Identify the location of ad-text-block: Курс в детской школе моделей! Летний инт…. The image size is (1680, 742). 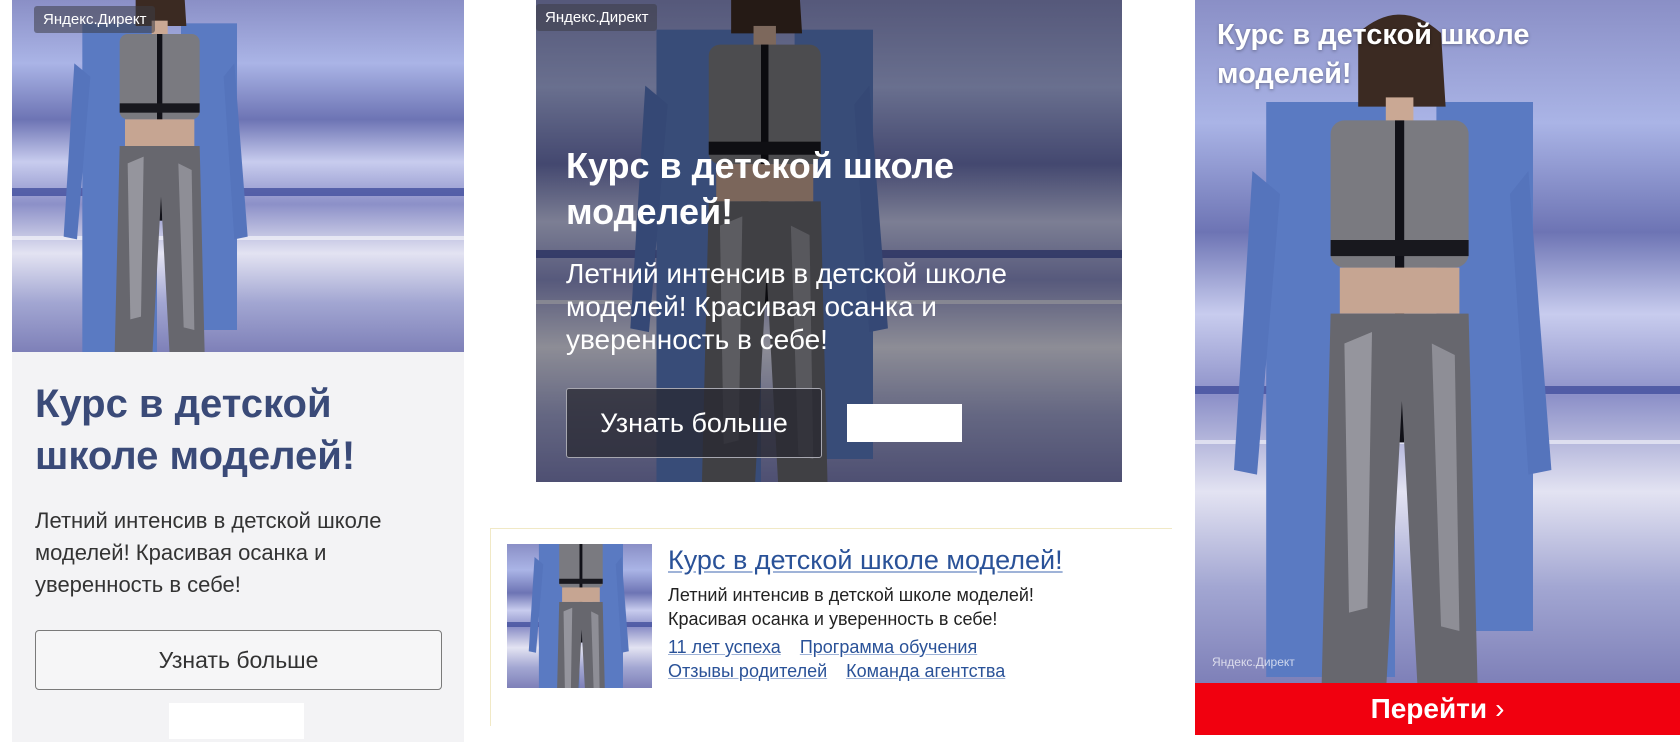
(831, 627).